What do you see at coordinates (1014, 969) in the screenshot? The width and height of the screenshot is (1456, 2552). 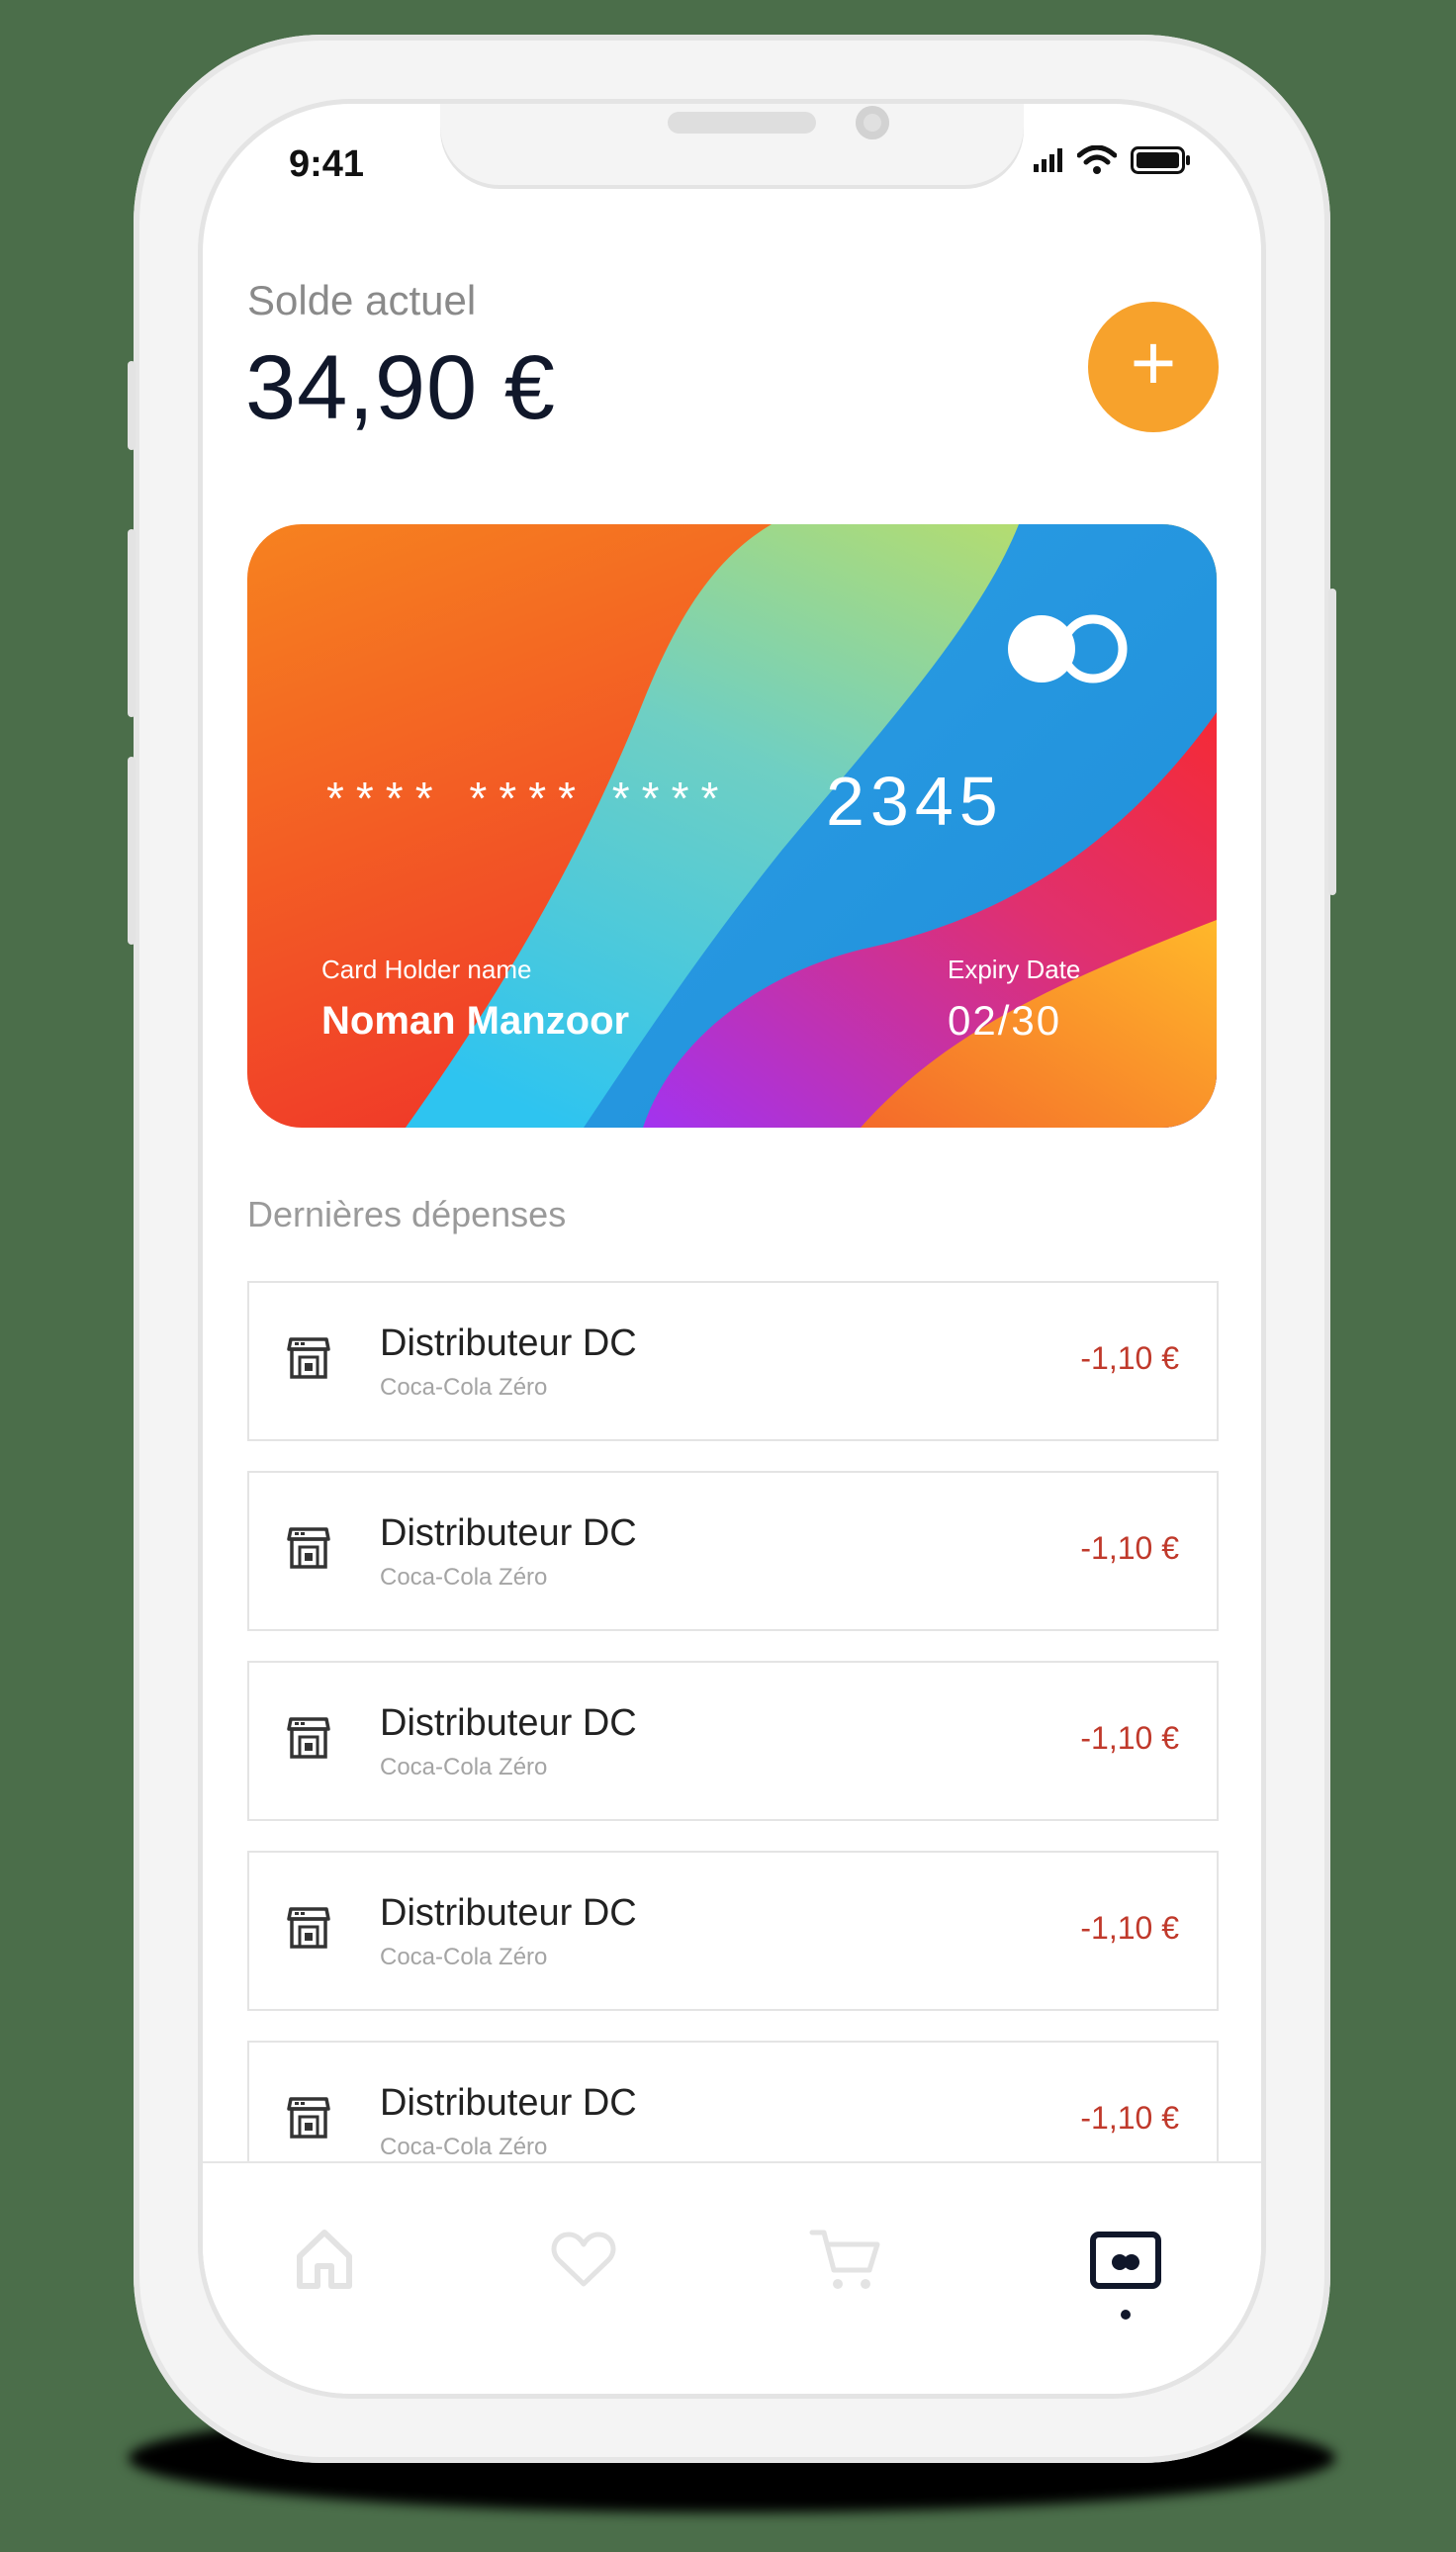 I see `expiry-label: Expiry Date` at bounding box center [1014, 969].